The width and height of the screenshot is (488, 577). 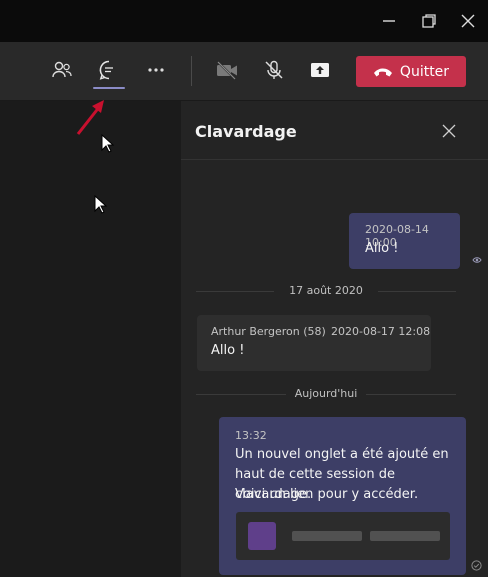 I want to click on message-text-line: Un nouvel onglet a été ajouté en, so click(x=342, y=454).